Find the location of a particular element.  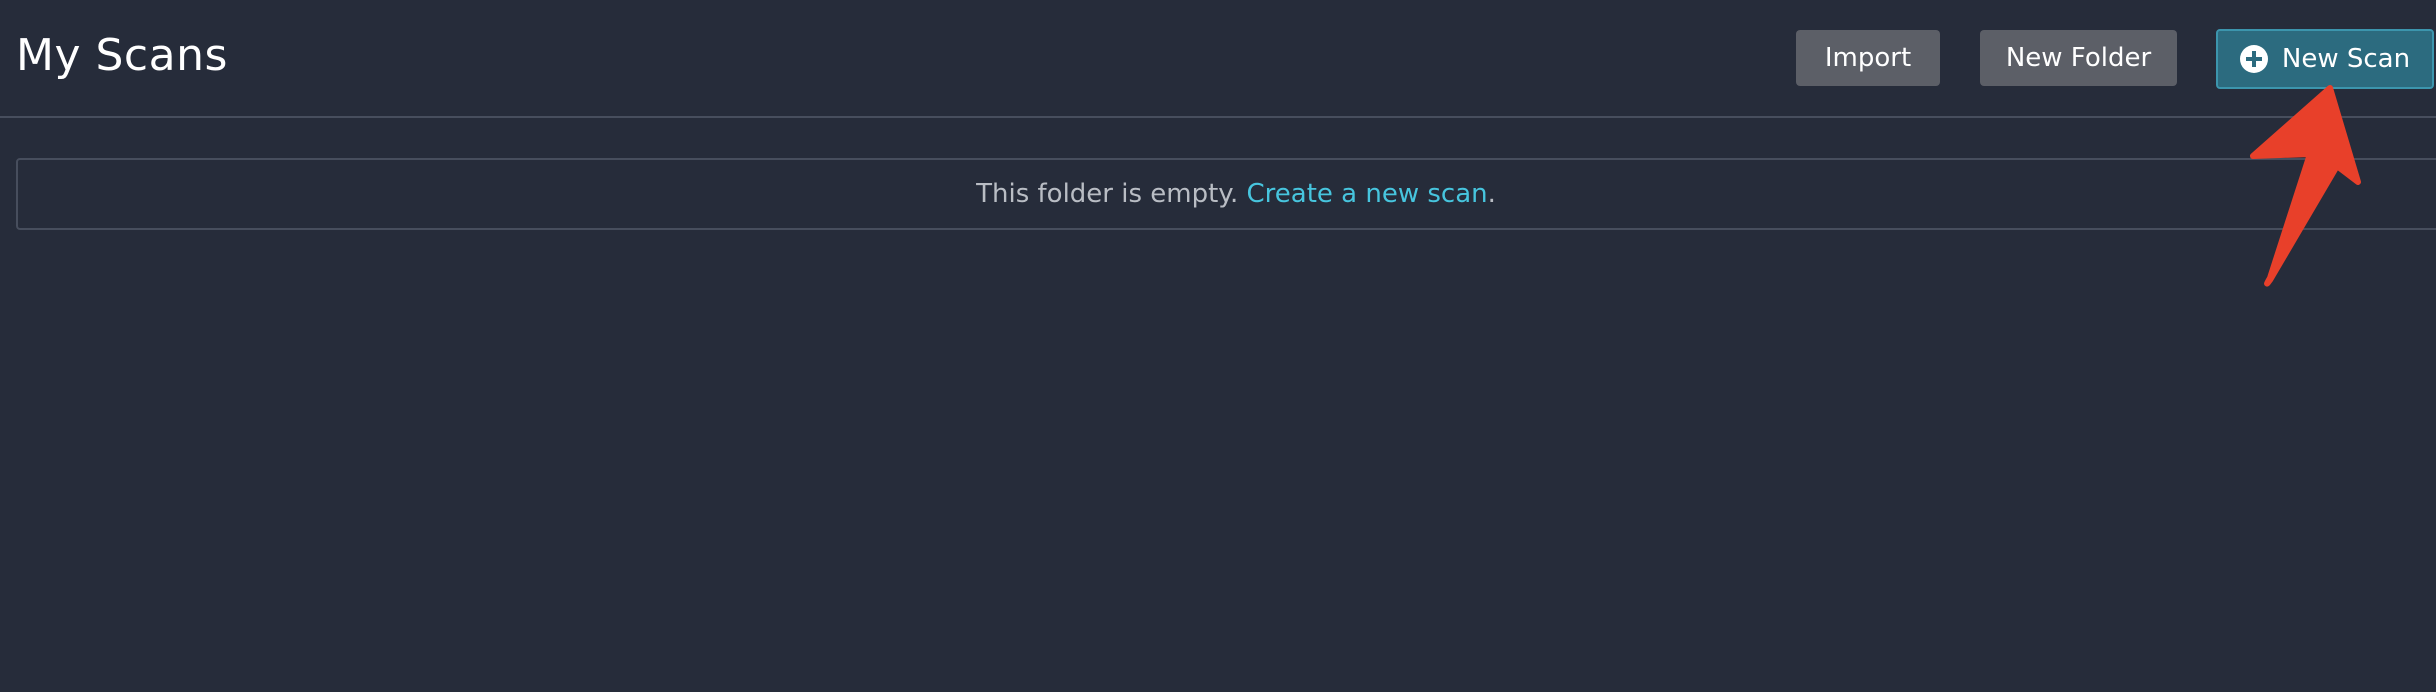

page-title: My Scans is located at coordinates (122, 55).